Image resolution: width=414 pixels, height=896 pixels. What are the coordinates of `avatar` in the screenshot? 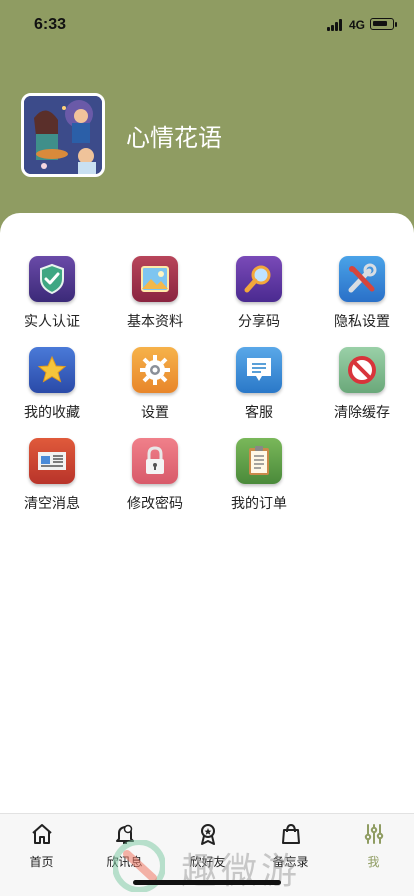 It's located at (63, 135).